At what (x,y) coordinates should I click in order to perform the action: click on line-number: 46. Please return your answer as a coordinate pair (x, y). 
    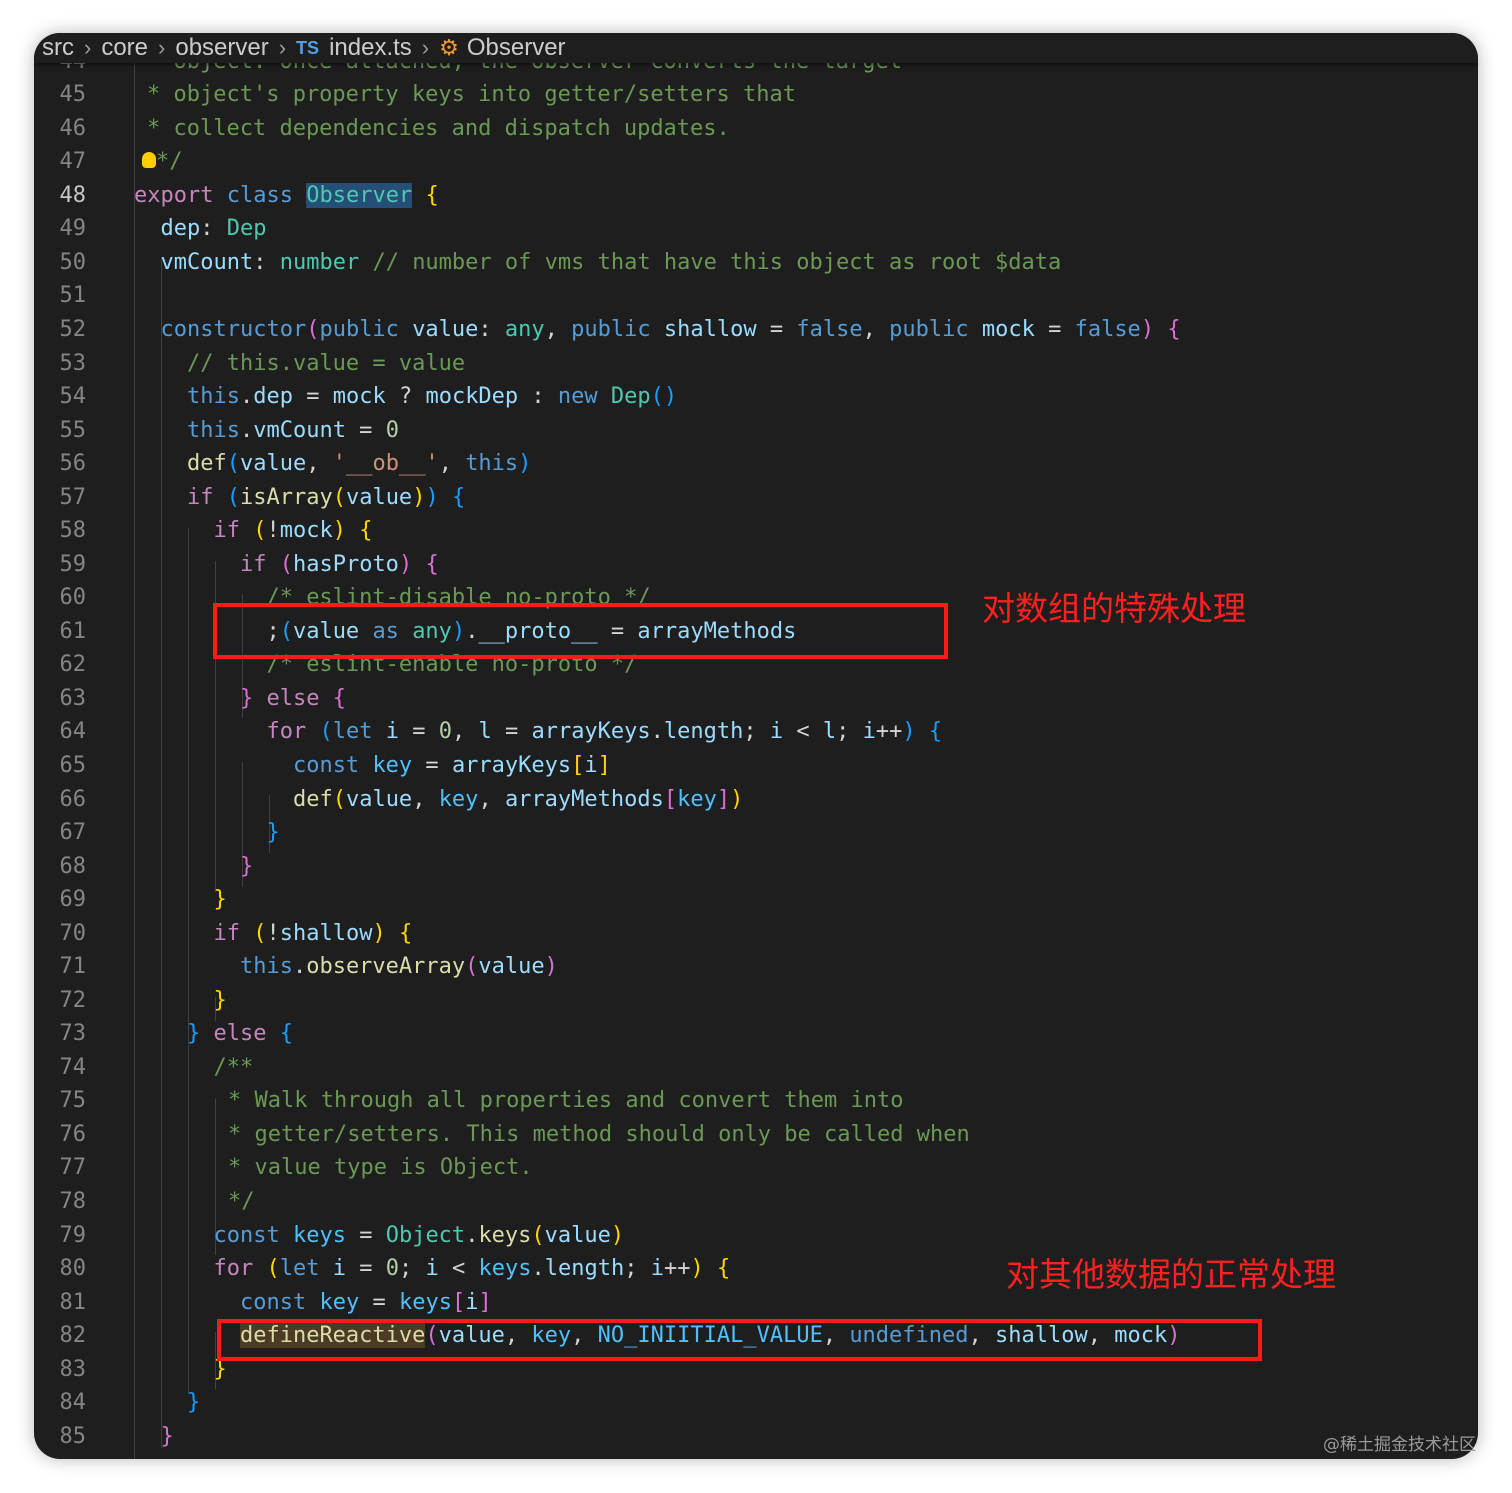
    Looking at the image, I should click on (73, 128).